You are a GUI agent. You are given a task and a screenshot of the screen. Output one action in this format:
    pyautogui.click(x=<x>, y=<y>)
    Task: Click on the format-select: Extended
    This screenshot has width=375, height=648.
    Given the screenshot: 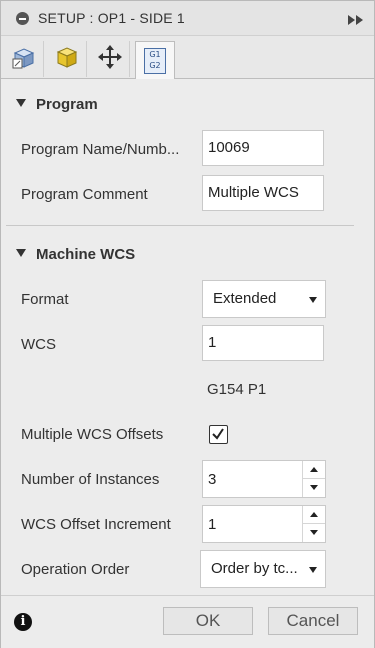 What is the action you would take?
    pyautogui.click(x=264, y=299)
    